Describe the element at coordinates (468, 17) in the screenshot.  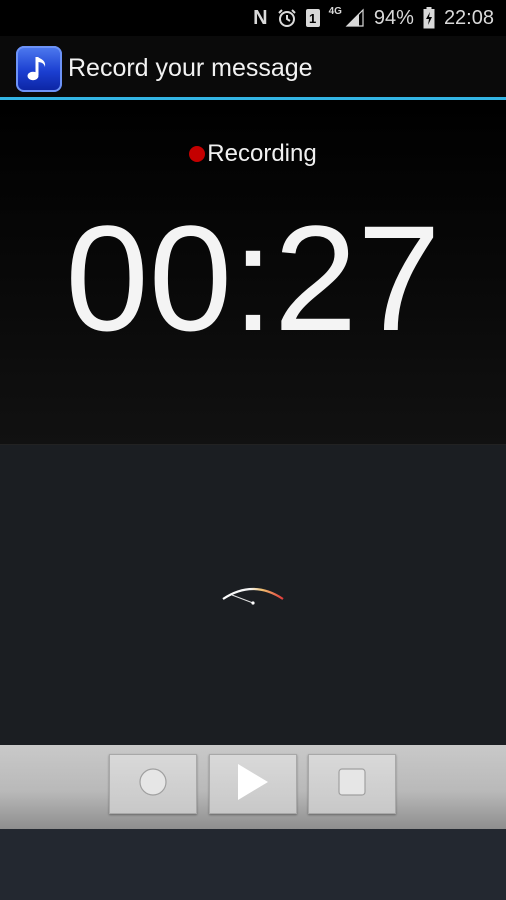
I see `clock: 22:08` at that location.